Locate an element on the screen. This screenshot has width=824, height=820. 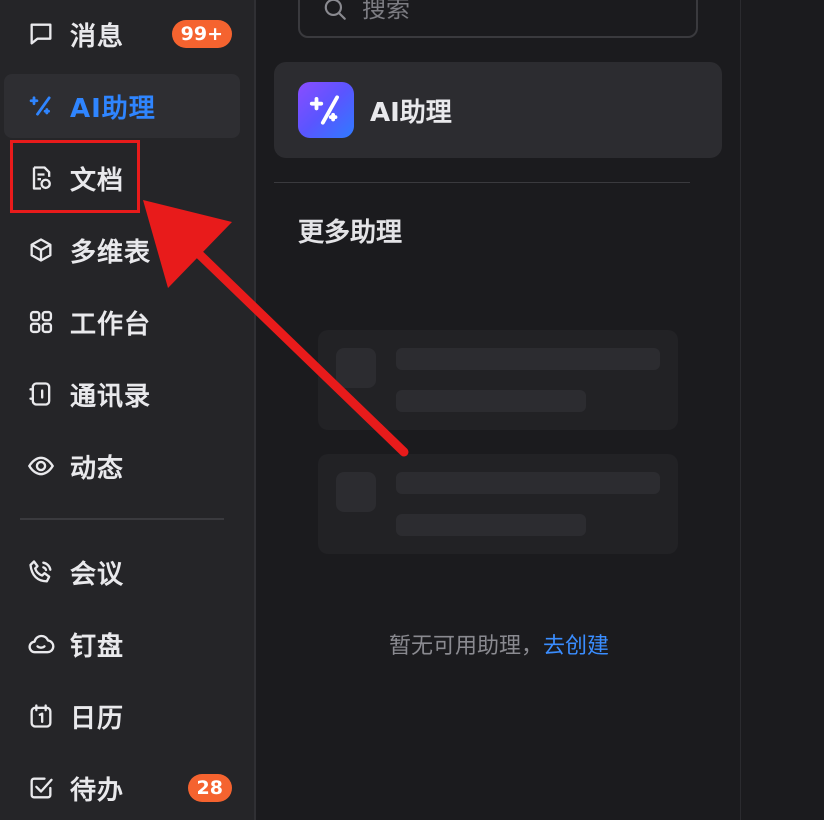
sidebar-item-label: 文档 is located at coordinates (97, 180).